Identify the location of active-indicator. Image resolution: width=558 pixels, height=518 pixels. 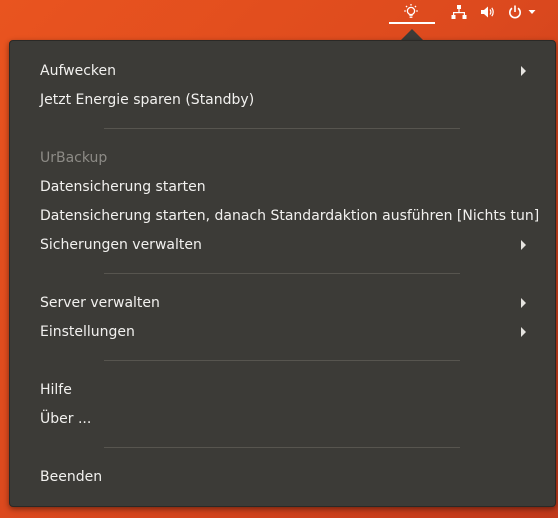
(412, 23).